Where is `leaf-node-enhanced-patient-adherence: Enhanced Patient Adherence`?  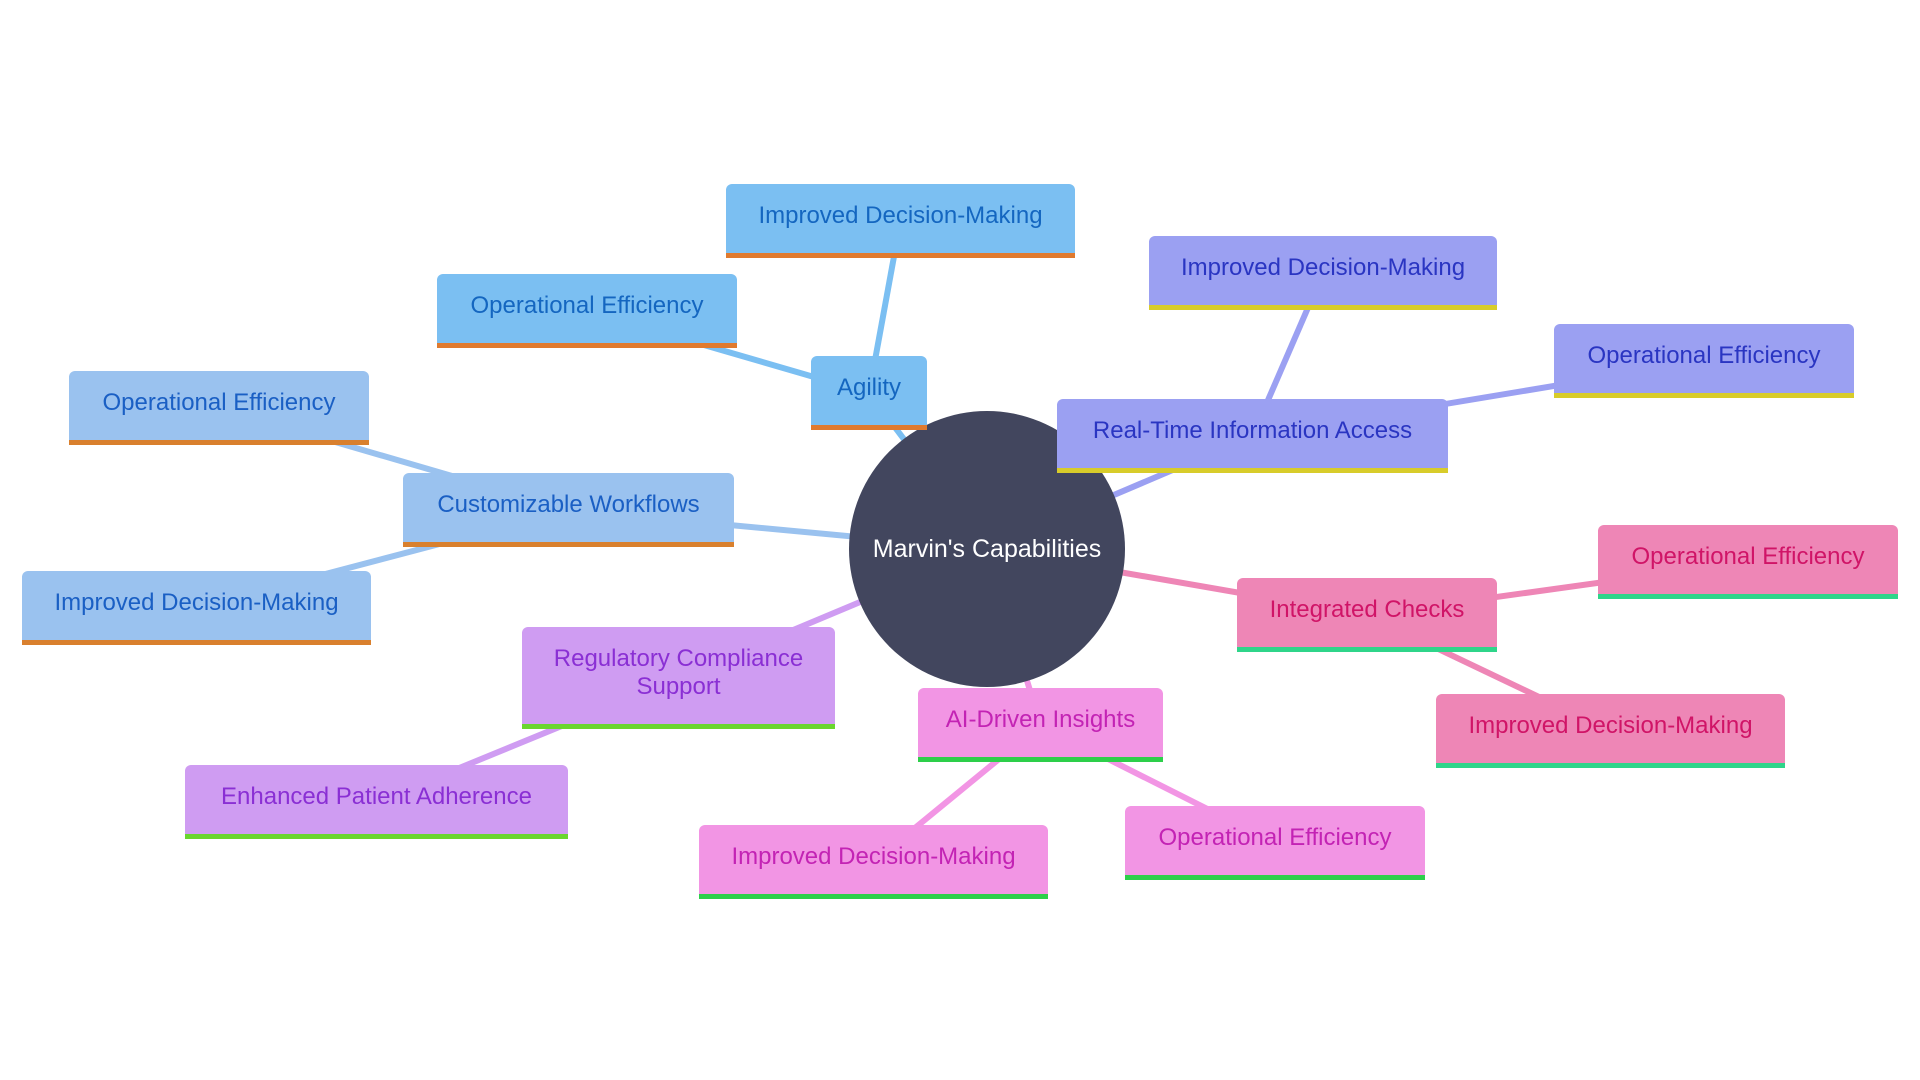 leaf-node-enhanced-patient-adherence: Enhanced Patient Adherence is located at coordinates (376, 802).